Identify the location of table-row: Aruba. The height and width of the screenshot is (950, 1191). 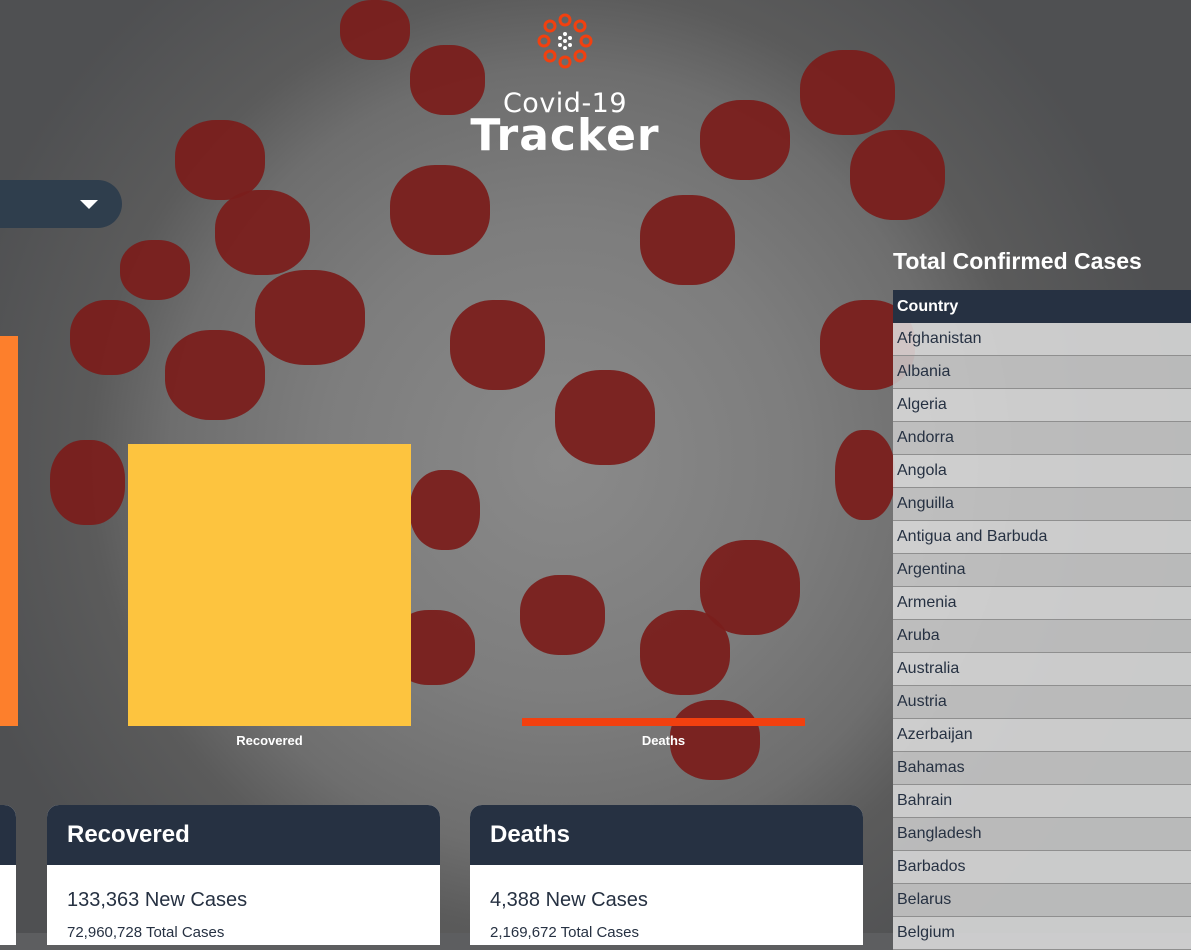
(1042, 636).